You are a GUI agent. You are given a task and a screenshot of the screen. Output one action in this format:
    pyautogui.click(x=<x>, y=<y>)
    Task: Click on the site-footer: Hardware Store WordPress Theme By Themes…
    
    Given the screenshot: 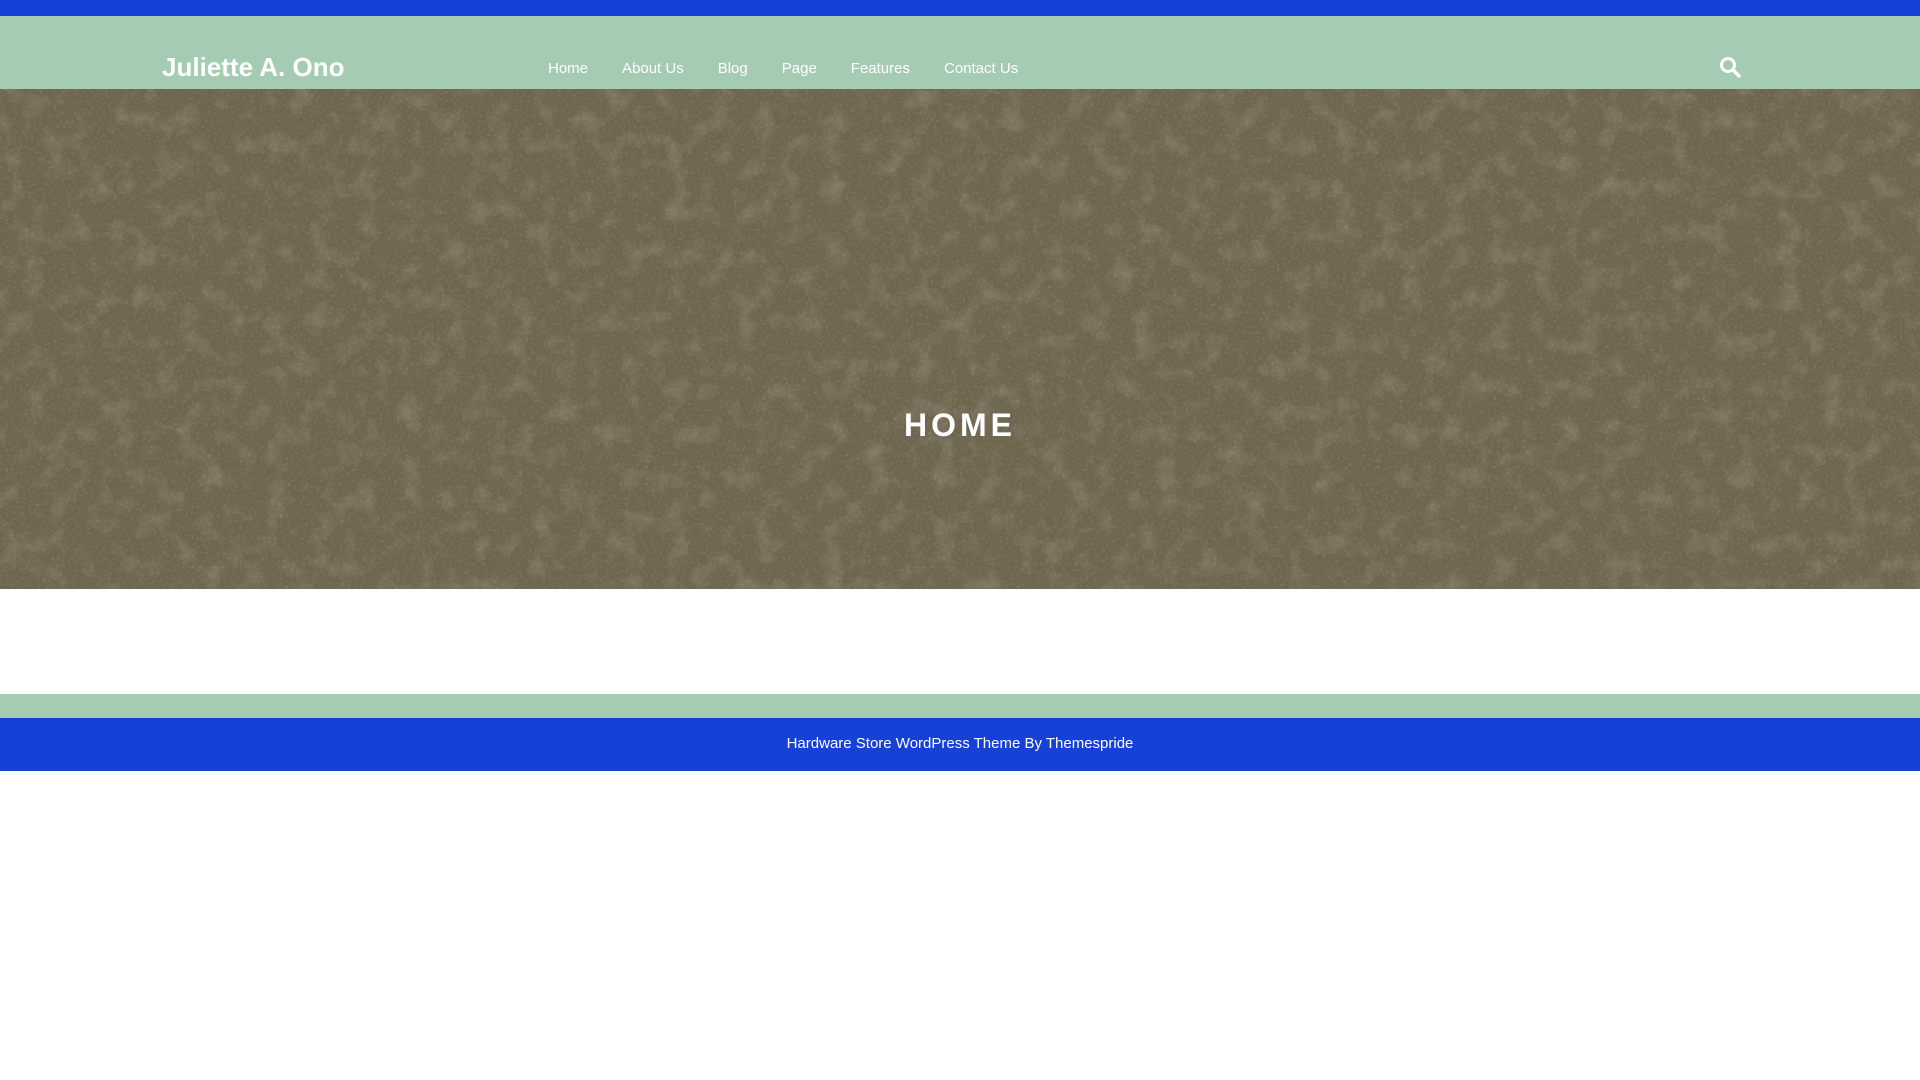 What is the action you would take?
    pyautogui.click(x=960, y=744)
    